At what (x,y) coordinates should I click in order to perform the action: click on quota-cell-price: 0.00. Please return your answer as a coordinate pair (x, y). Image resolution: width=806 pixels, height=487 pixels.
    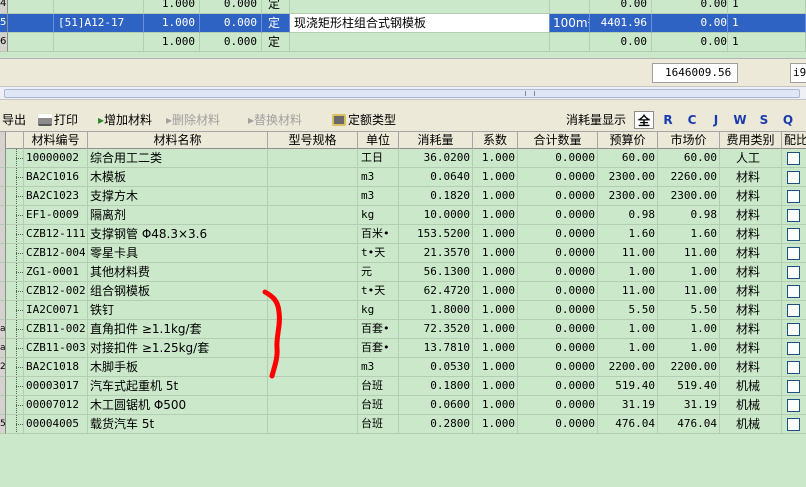
    Looking at the image, I should click on (621, 42).